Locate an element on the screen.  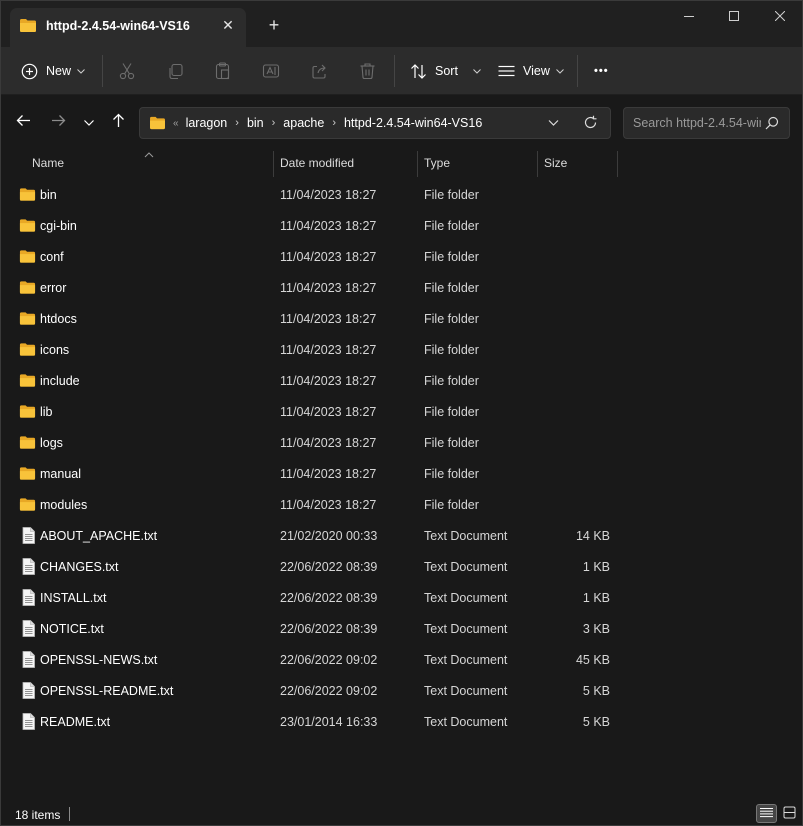
search-icon is located at coordinates (772, 124).